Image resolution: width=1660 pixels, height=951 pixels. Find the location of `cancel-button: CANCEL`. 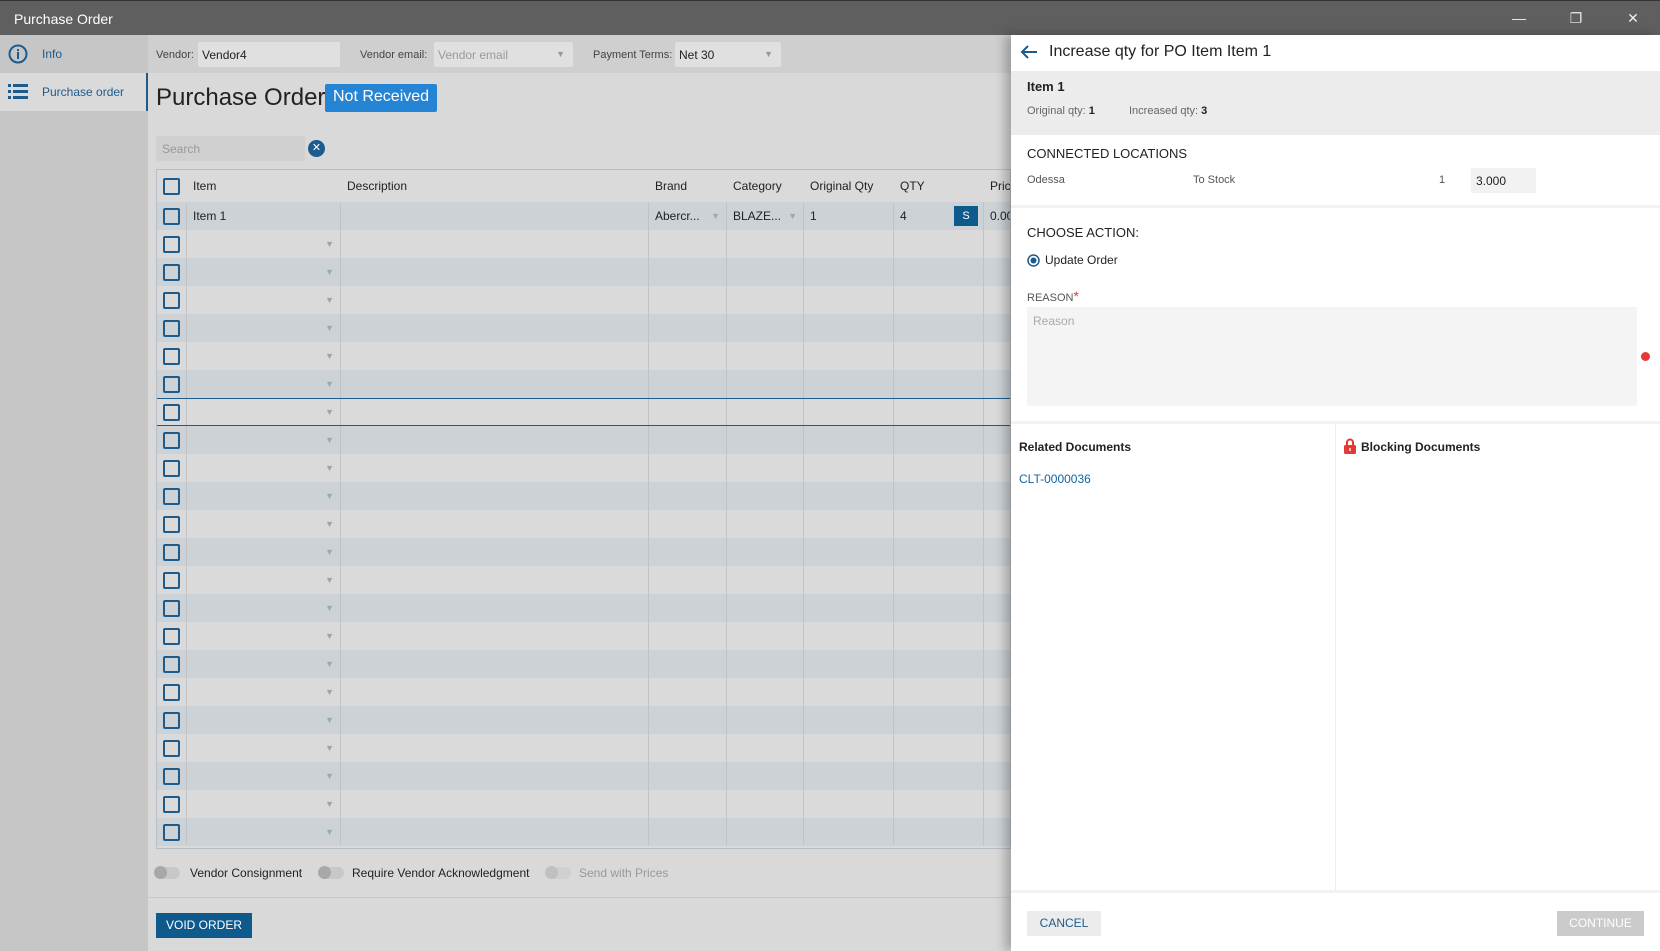

cancel-button: CANCEL is located at coordinates (1064, 923).